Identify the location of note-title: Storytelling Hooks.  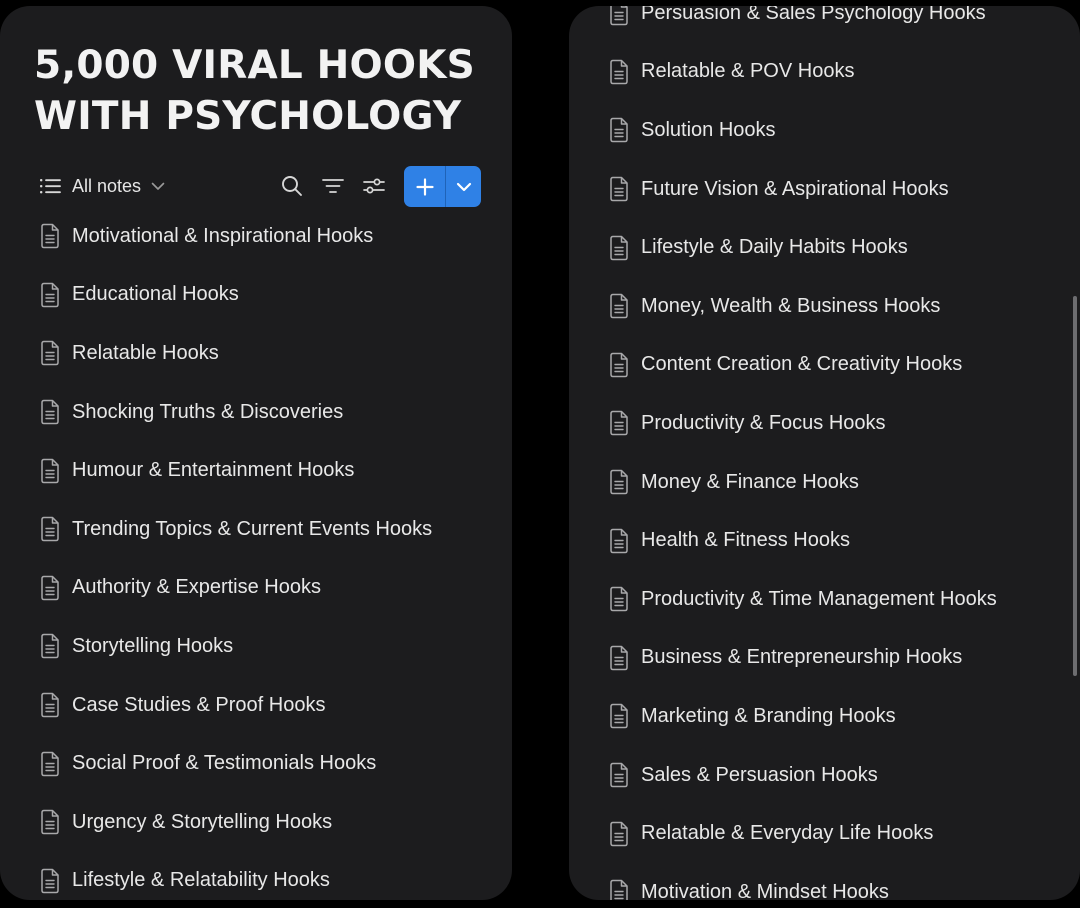
(153, 645).